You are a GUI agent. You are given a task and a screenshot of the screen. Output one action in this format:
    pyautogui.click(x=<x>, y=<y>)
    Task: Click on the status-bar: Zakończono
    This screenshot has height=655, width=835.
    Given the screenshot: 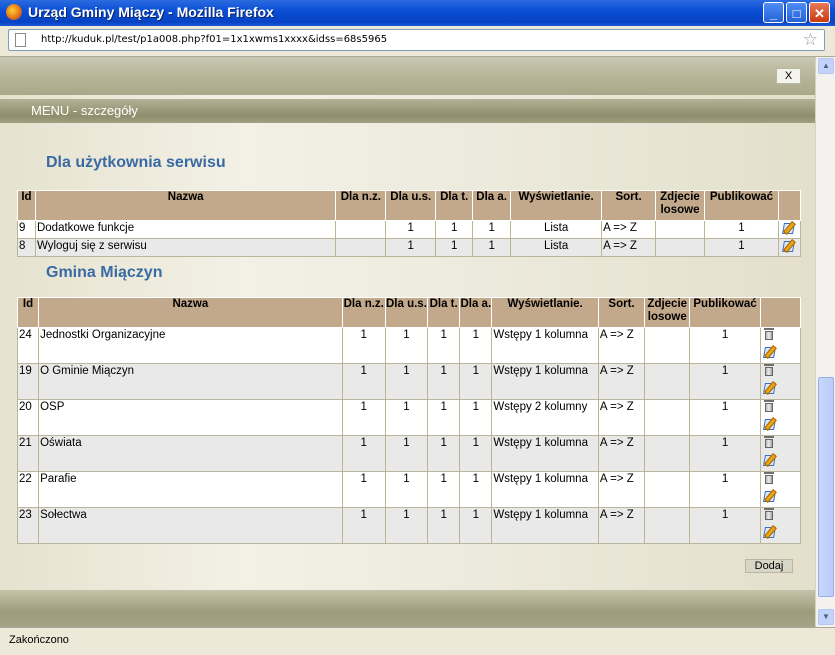 What is the action you would take?
    pyautogui.click(x=417, y=641)
    